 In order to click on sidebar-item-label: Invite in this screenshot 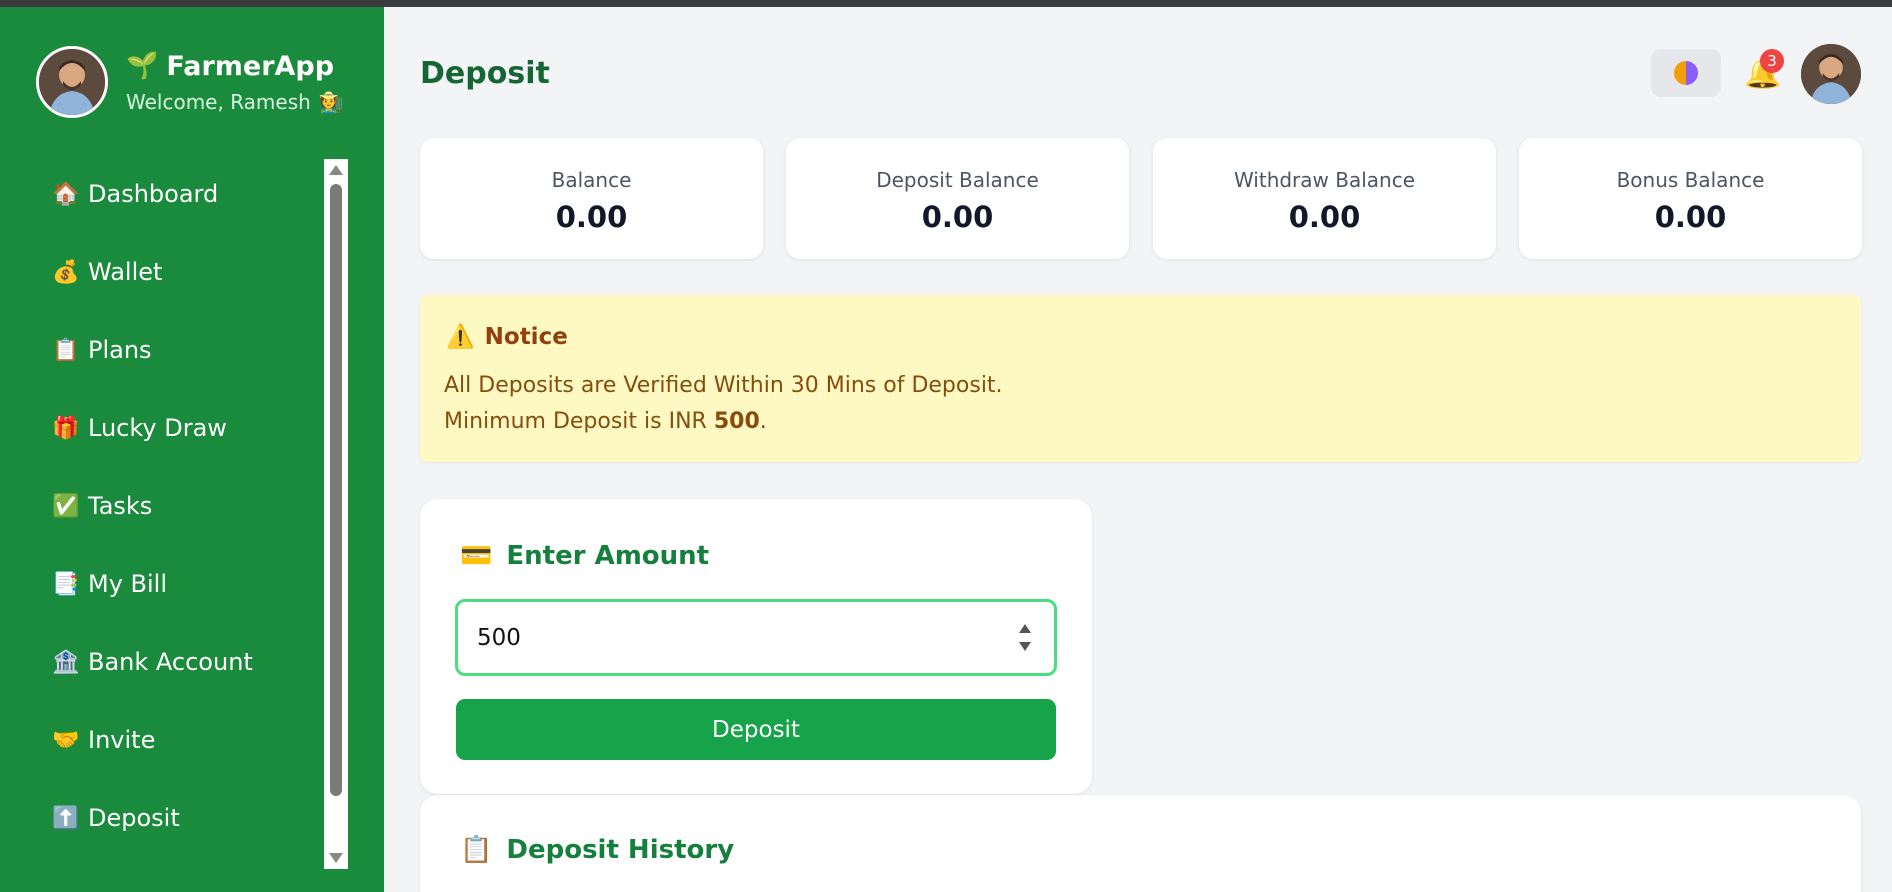, I will do `click(122, 740)`.